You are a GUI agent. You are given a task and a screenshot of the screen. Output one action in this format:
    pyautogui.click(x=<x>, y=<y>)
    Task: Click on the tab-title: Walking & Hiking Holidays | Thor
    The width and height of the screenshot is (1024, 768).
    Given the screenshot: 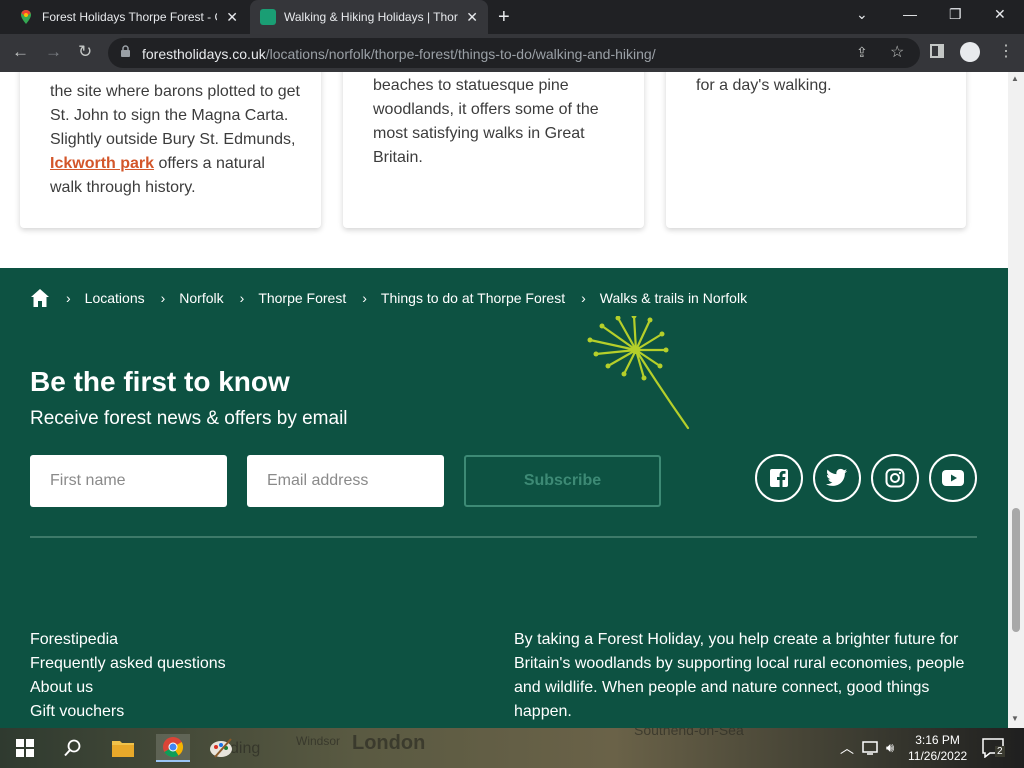 What is the action you would take?
    pyautogui.click(x=371, y=17)
    